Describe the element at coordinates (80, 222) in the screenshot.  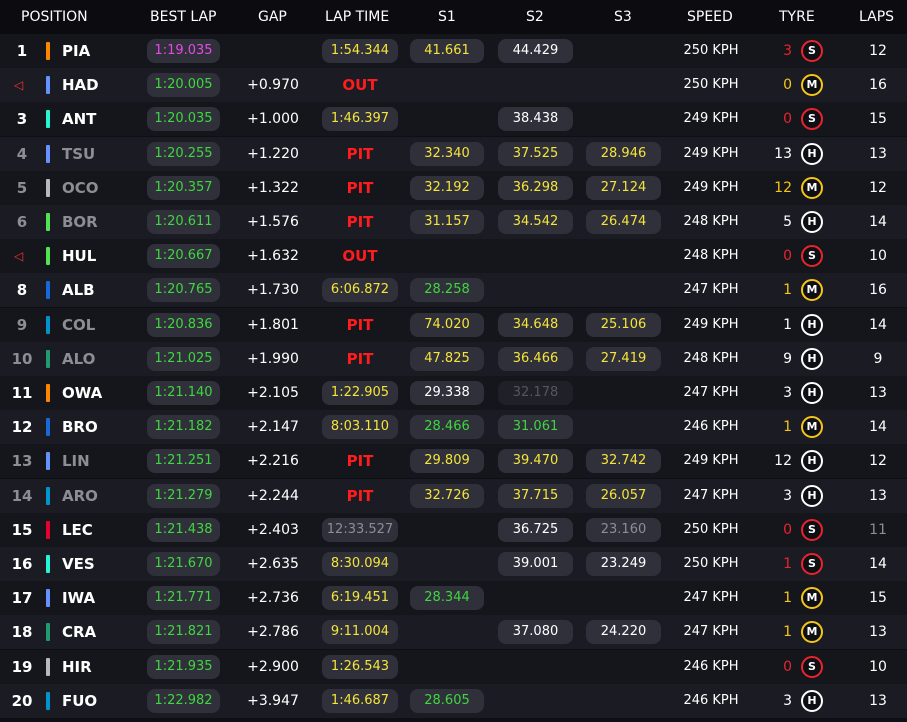
I see `driver-code: BOR` at that location.